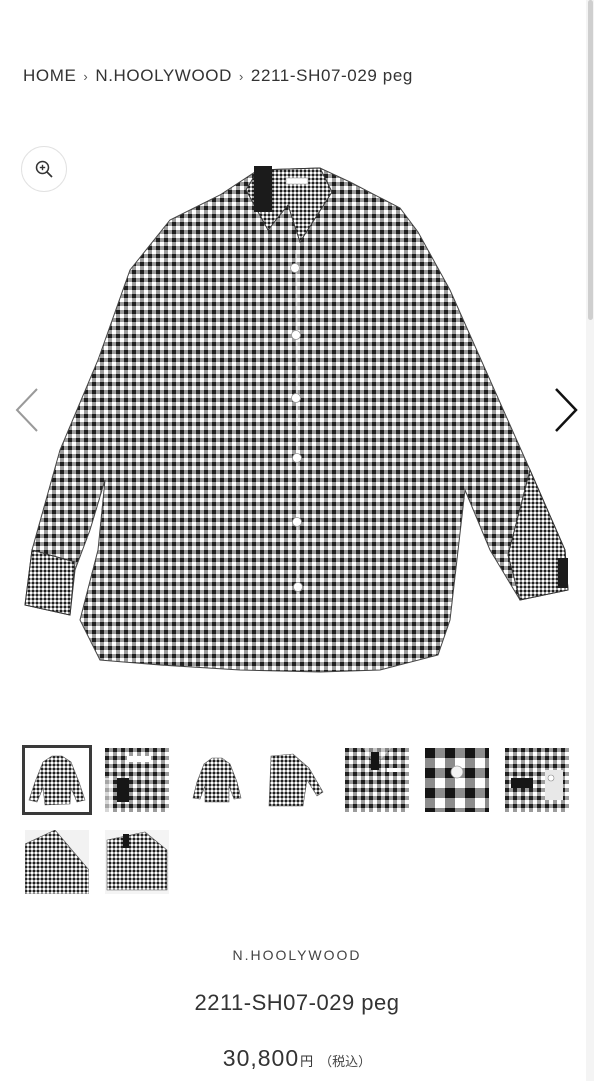 The height and width of the screenshot is (1081, 594). Describe the element at coordinates (331, 75) in the screenshot. I see `breadcrumb-current: 2211-SH07-029 peg` at that location.